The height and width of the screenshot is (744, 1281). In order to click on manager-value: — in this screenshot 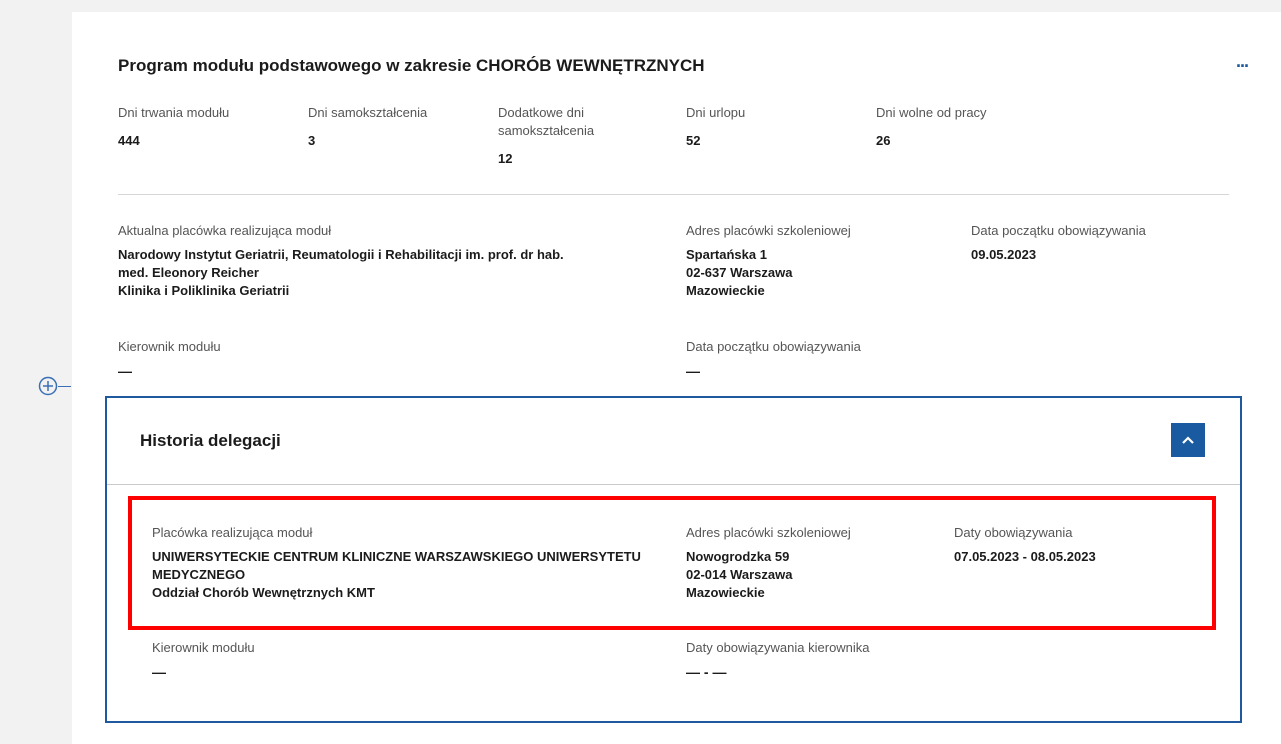, I will do `click(125, 371)`.